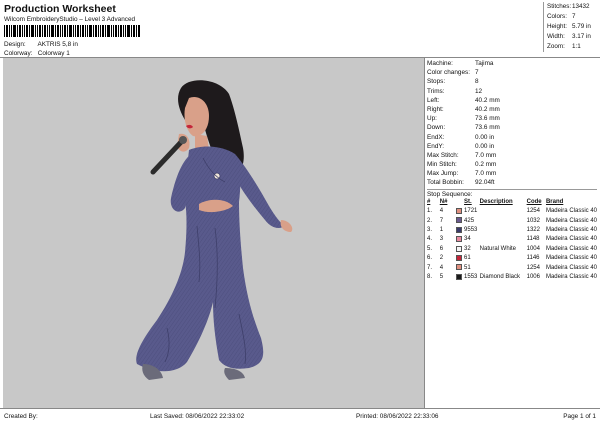 Image resolution: width=600 pixels, height=424 pixels. What do you see at coordinates (430, 277) in the screenshot?
I see `row-index: 8.` at bounding box center [430, 277].